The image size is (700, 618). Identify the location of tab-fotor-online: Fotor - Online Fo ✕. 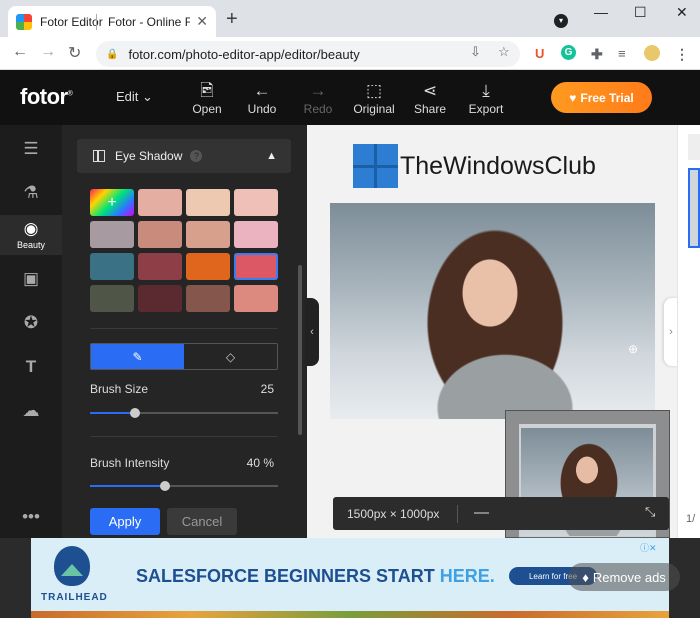
(158, 21).